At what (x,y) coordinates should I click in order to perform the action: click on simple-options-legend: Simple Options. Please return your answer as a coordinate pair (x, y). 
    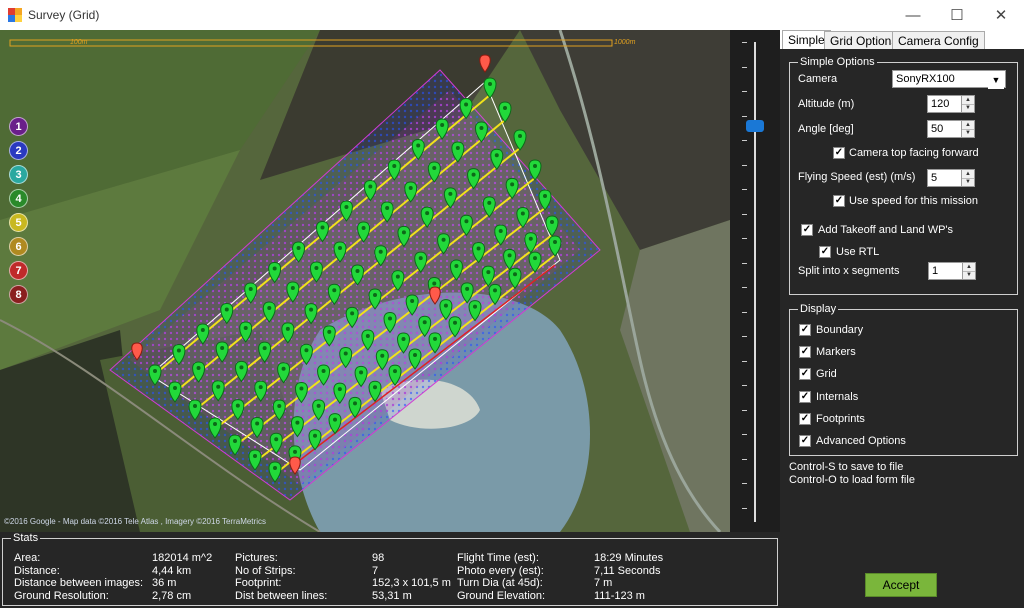
    Looking at the image, I should click on (837, 62).